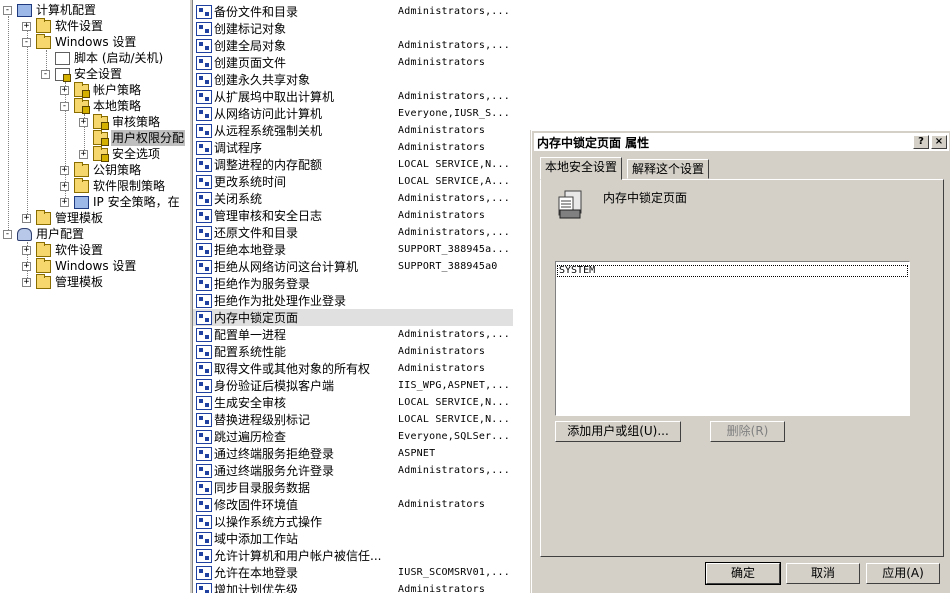  I want to click on policy-row: 调试程序 Administrators, so click(353, 147).